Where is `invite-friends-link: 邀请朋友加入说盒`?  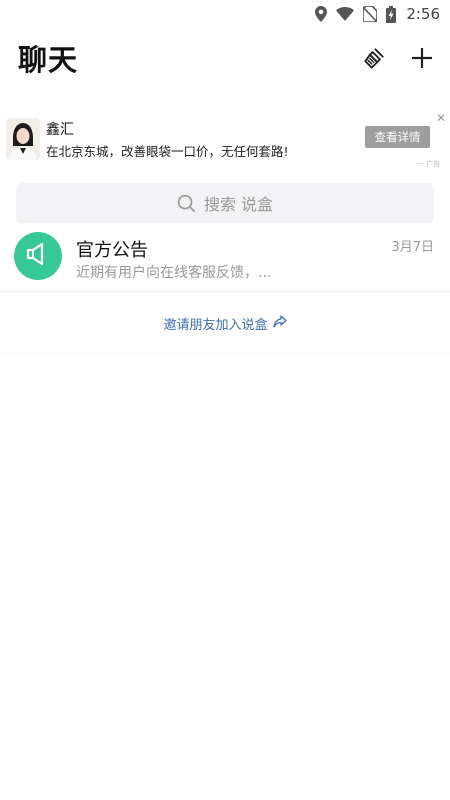 invite-friends-link: 邀请朋友加入说盒 is located at coordinates (225, 323).